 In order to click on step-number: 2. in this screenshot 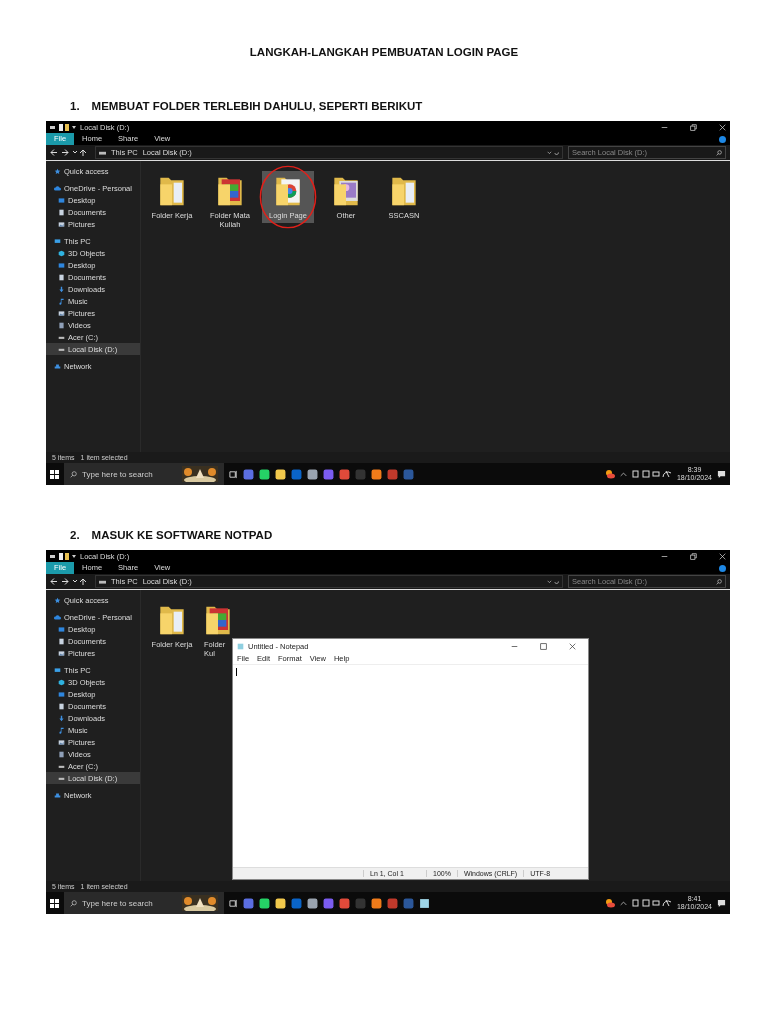, I will do `click(75, 535)`.